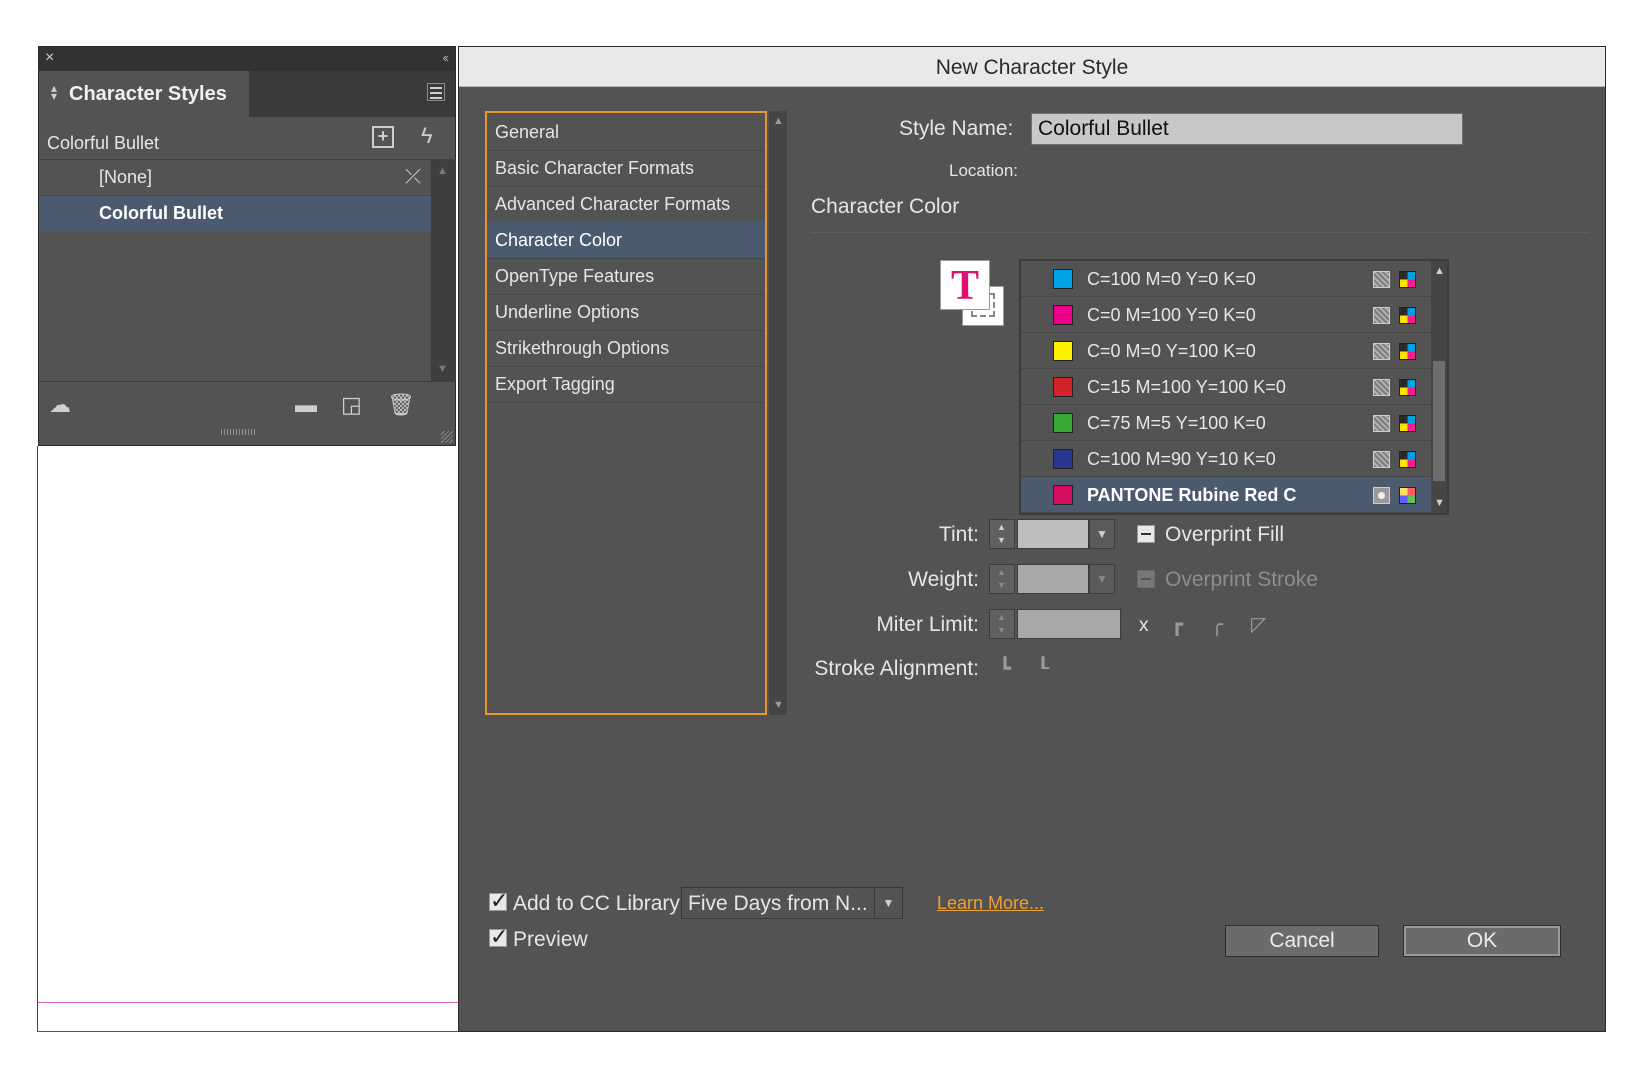 The height and width of the screenshot is (1080, 1648). Describe the element at coordinates (575, 276) in the screenshot. I see `category-item-label: OpenType Features` at that location.